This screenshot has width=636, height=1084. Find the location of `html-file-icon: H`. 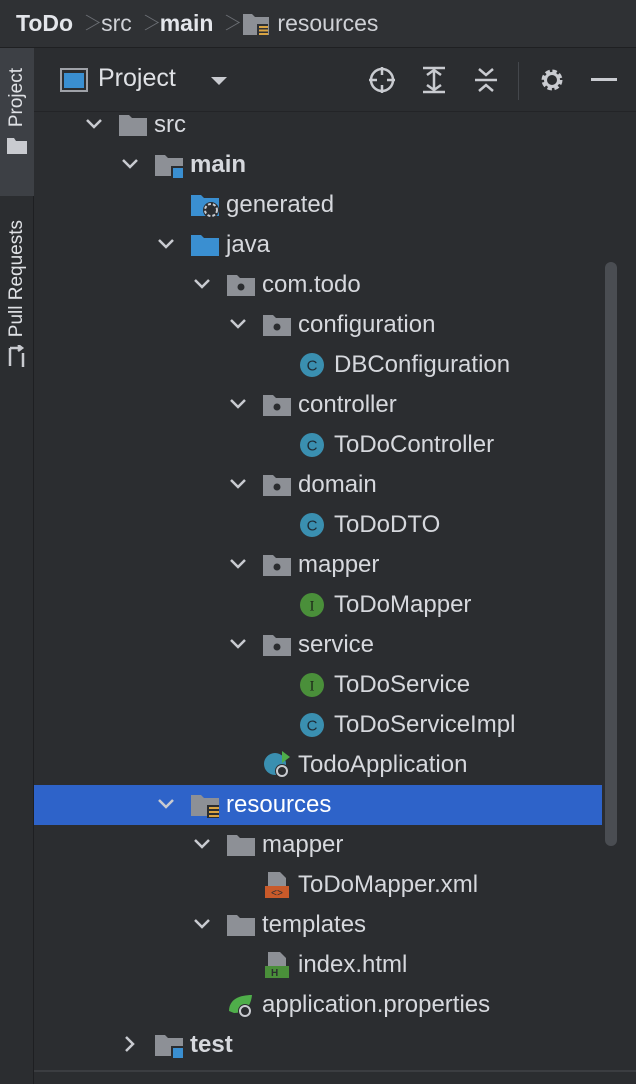

html-file-icon: H is located at coordinates (277, 965).